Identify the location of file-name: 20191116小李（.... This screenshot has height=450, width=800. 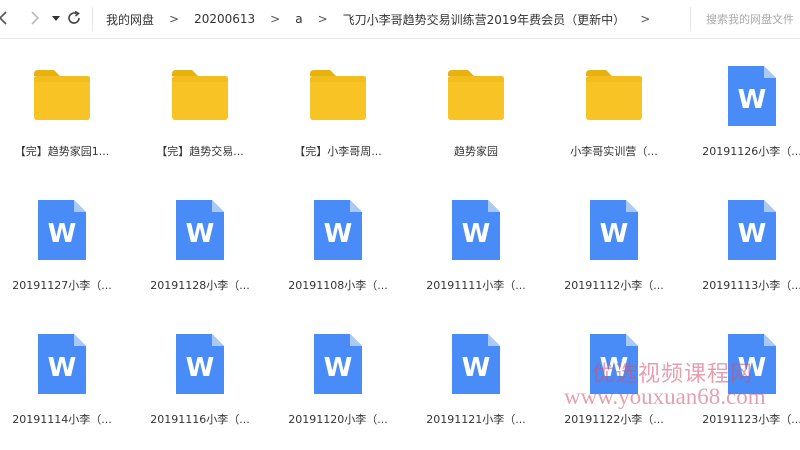
(200, 419).